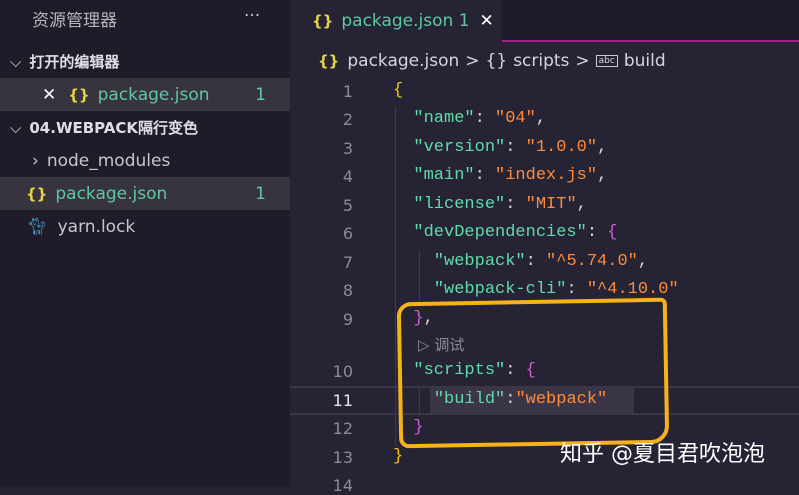 This screenshot has width=799, height=495. What do you see at coordinates (37, 226) in the screenshot?
I see `yarn-icon: 🐈︎` at bounding box center [37, 226].